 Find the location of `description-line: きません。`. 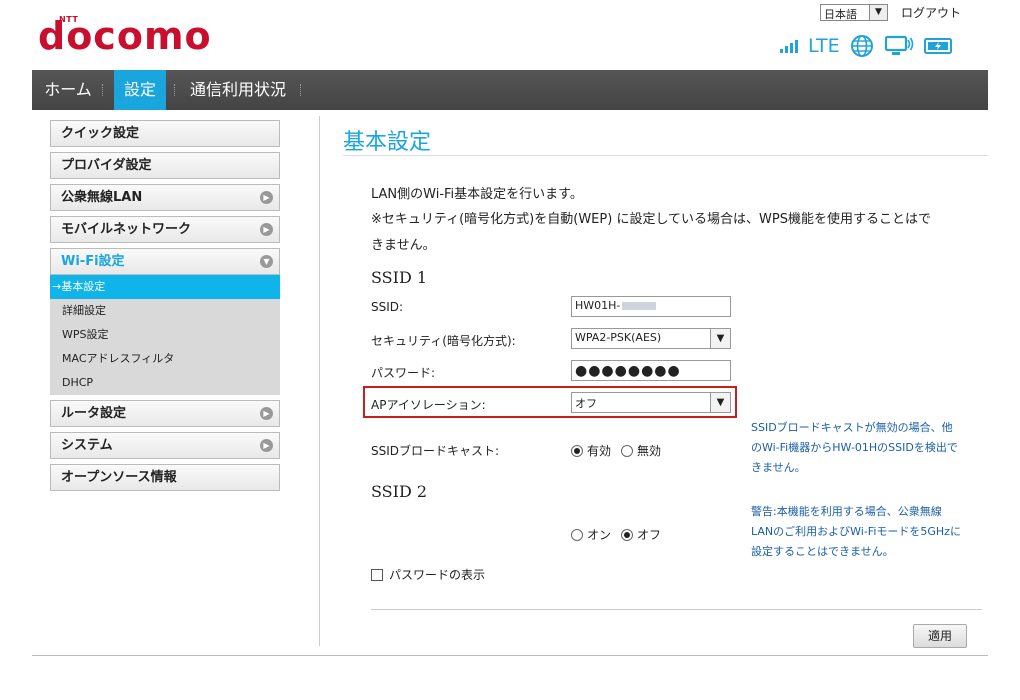

description-line: きません。 is located at coordinates (403, 245).